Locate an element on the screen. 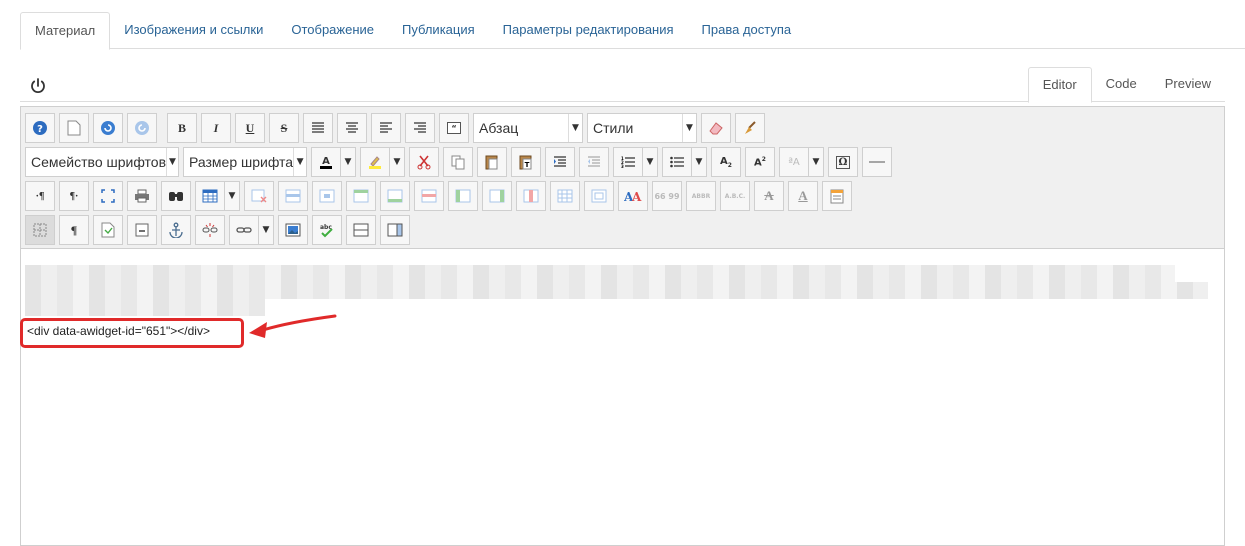 The image size is (1245, 546). bold-icon: B is located at coordinates (182, 128).